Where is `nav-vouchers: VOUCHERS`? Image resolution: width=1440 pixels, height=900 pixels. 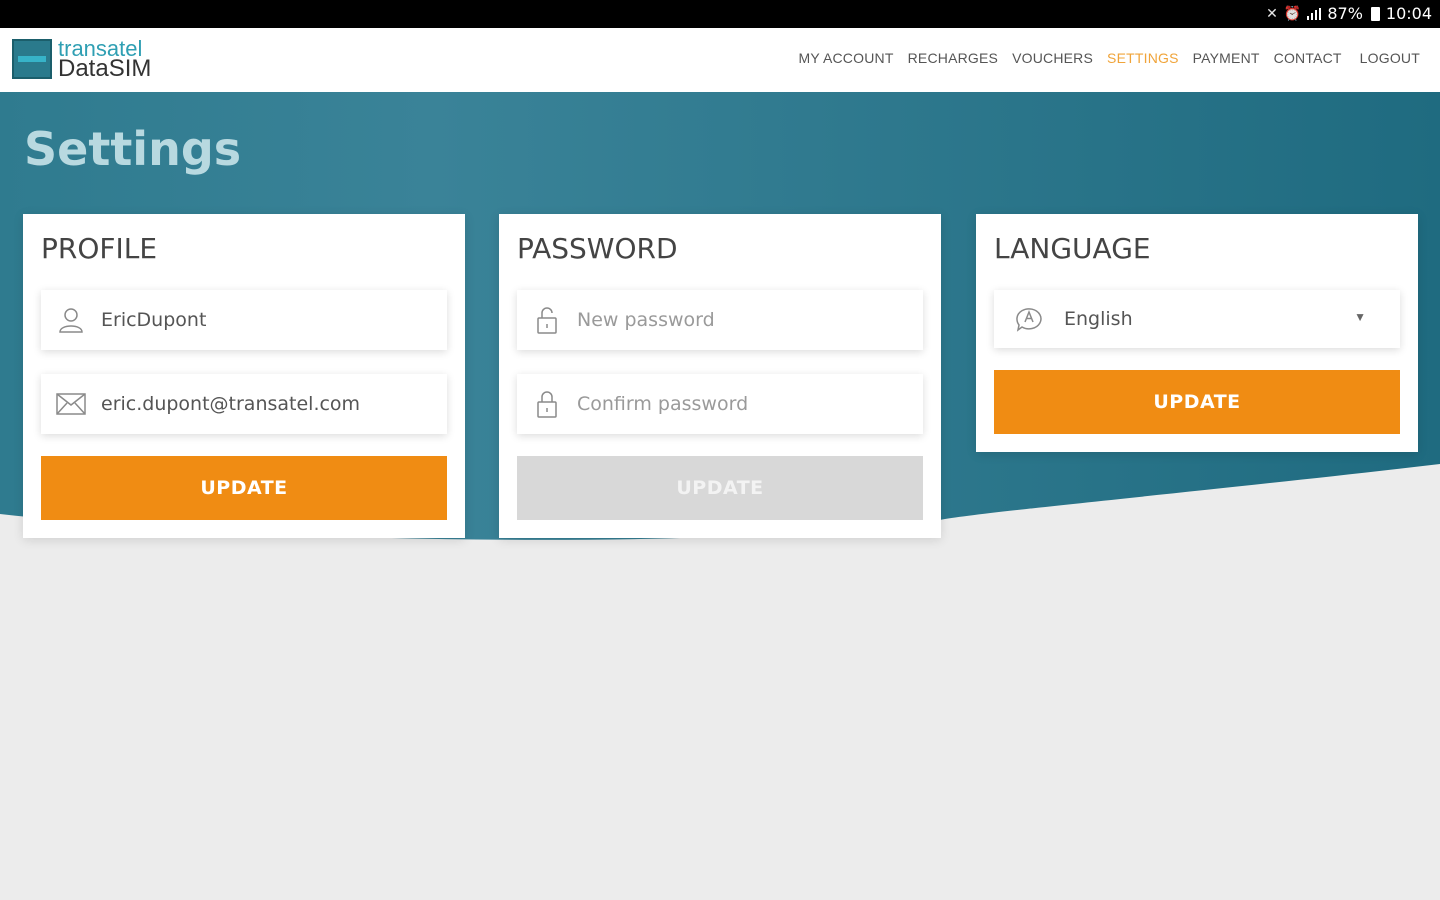
nav-vouchers: VOUCHERS is located at coordinates (1052, 58).